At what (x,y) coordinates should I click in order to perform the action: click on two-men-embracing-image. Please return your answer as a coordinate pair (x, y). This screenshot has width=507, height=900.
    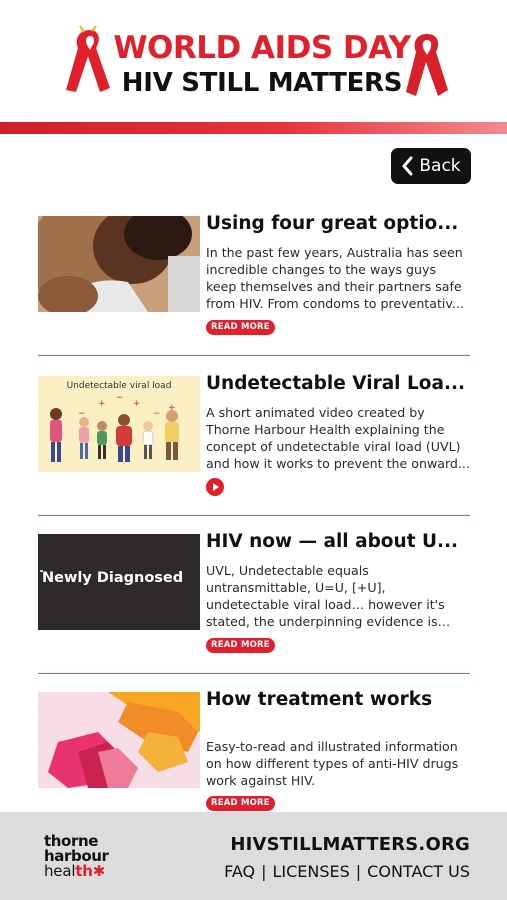
    Looking at the image, I should click on (119, 264).